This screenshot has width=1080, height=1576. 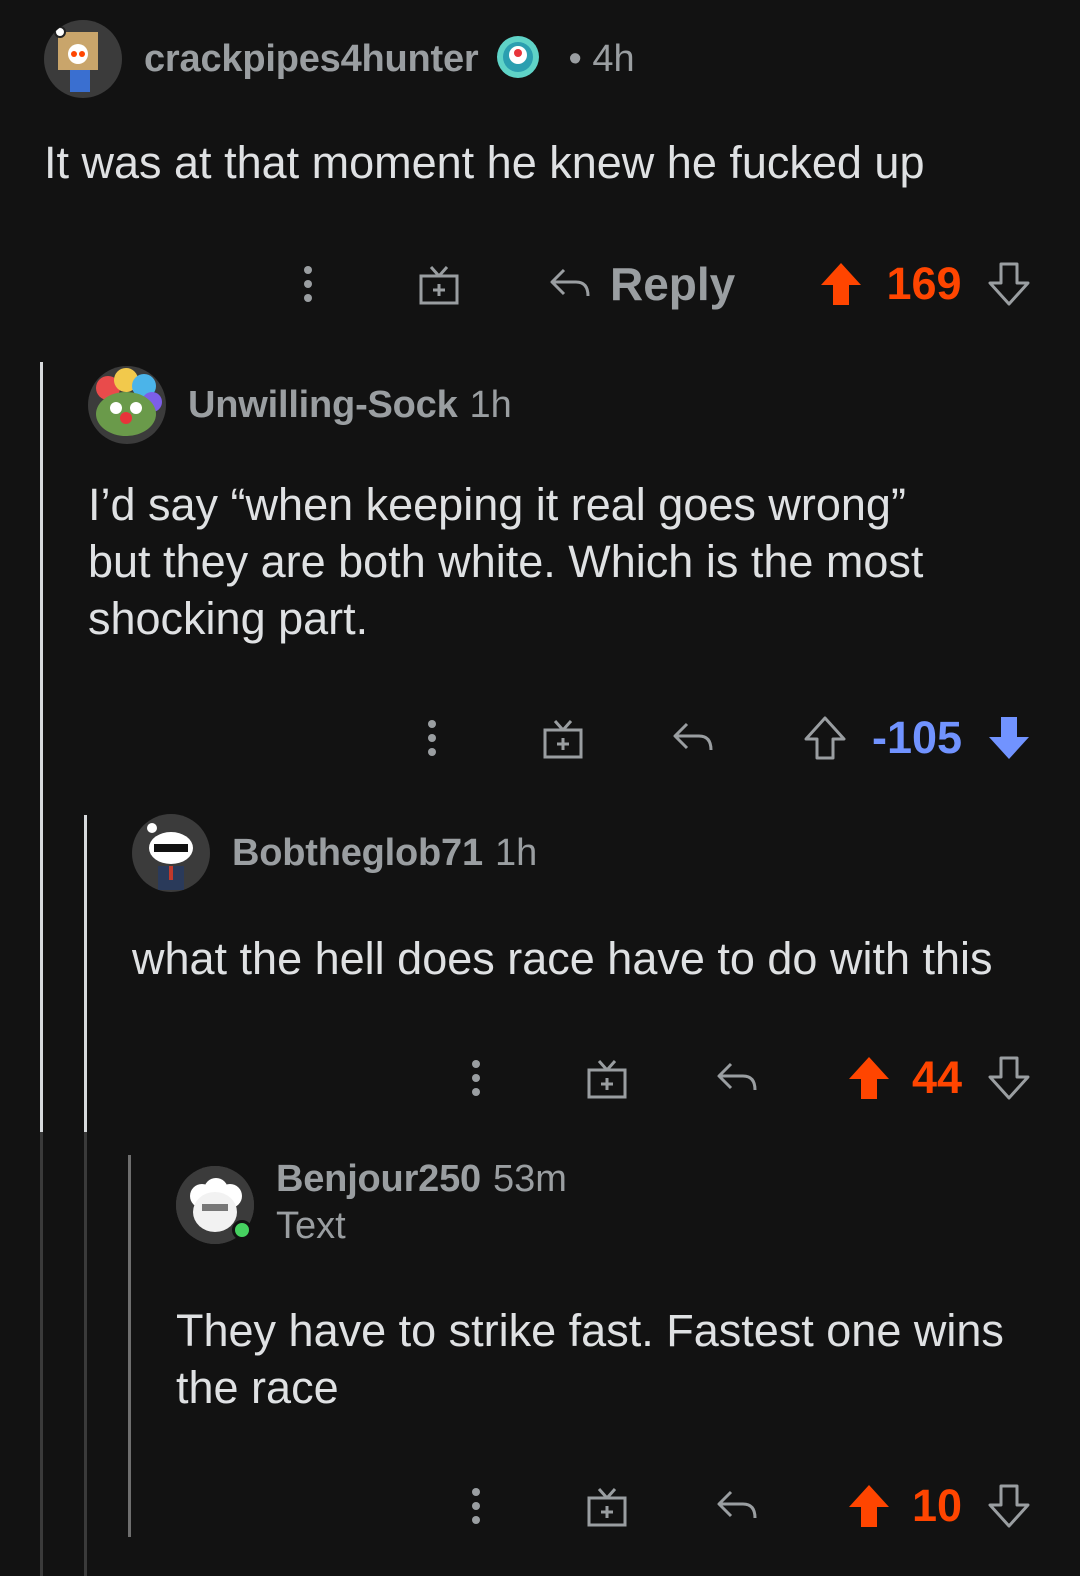 I want to click on upvote-outline-icon, so click(x=825, y=738).